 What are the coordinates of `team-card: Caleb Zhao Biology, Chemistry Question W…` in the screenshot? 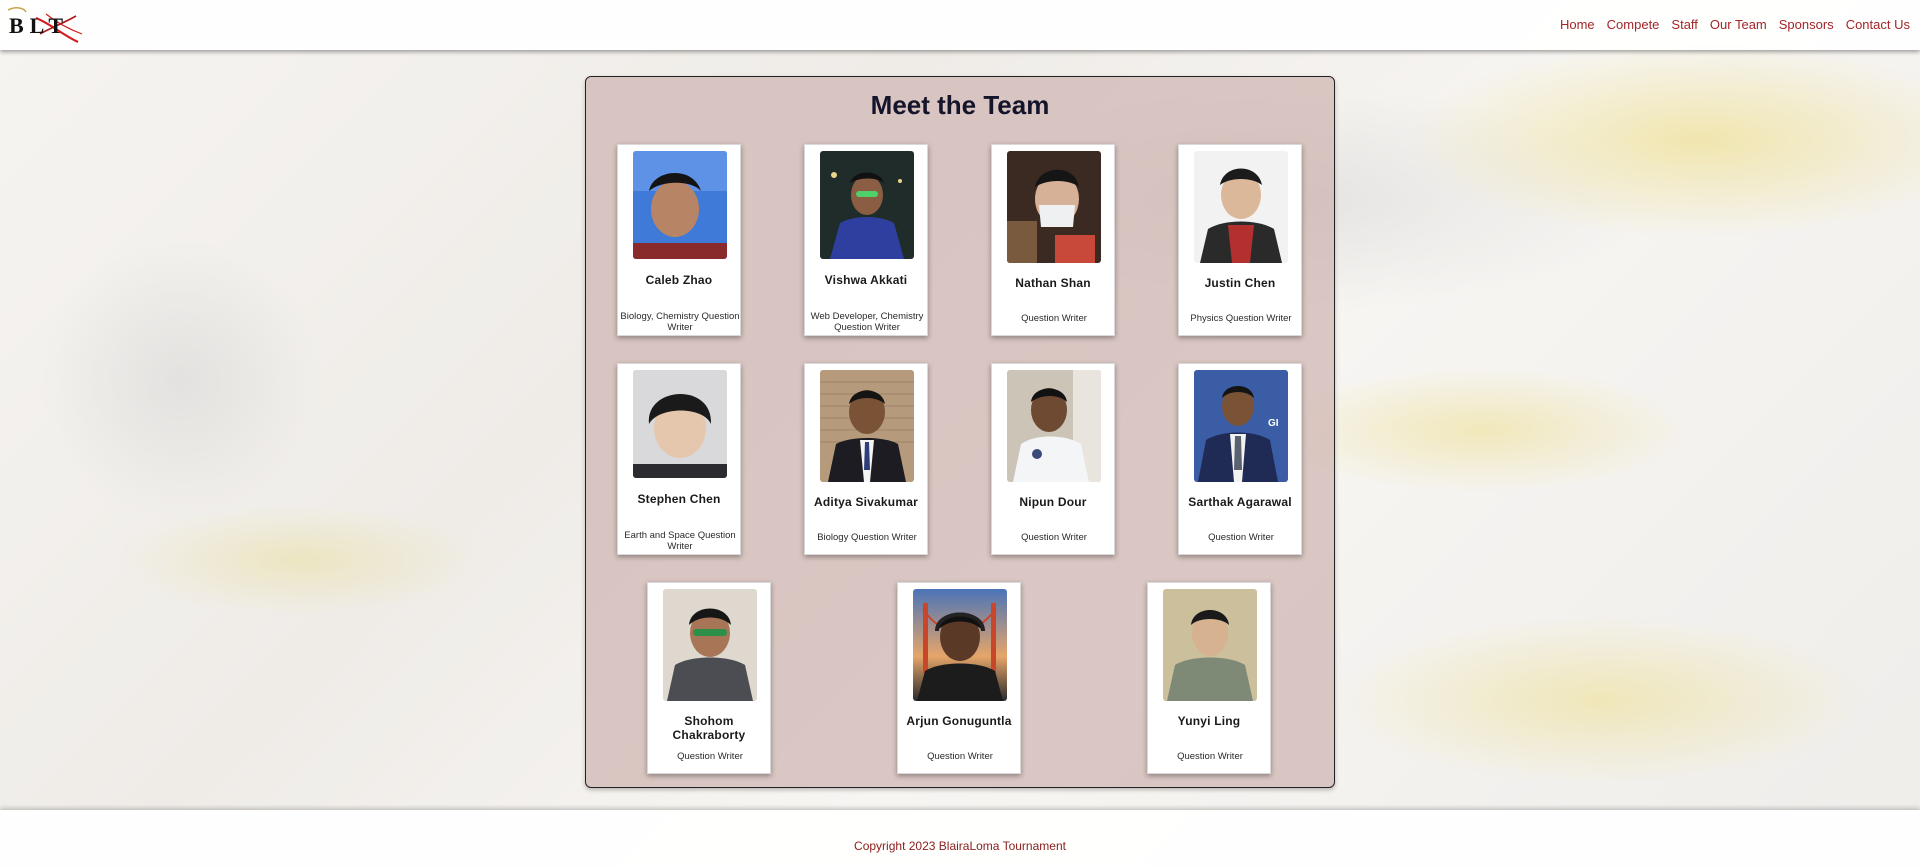 It's located at (679, 240).